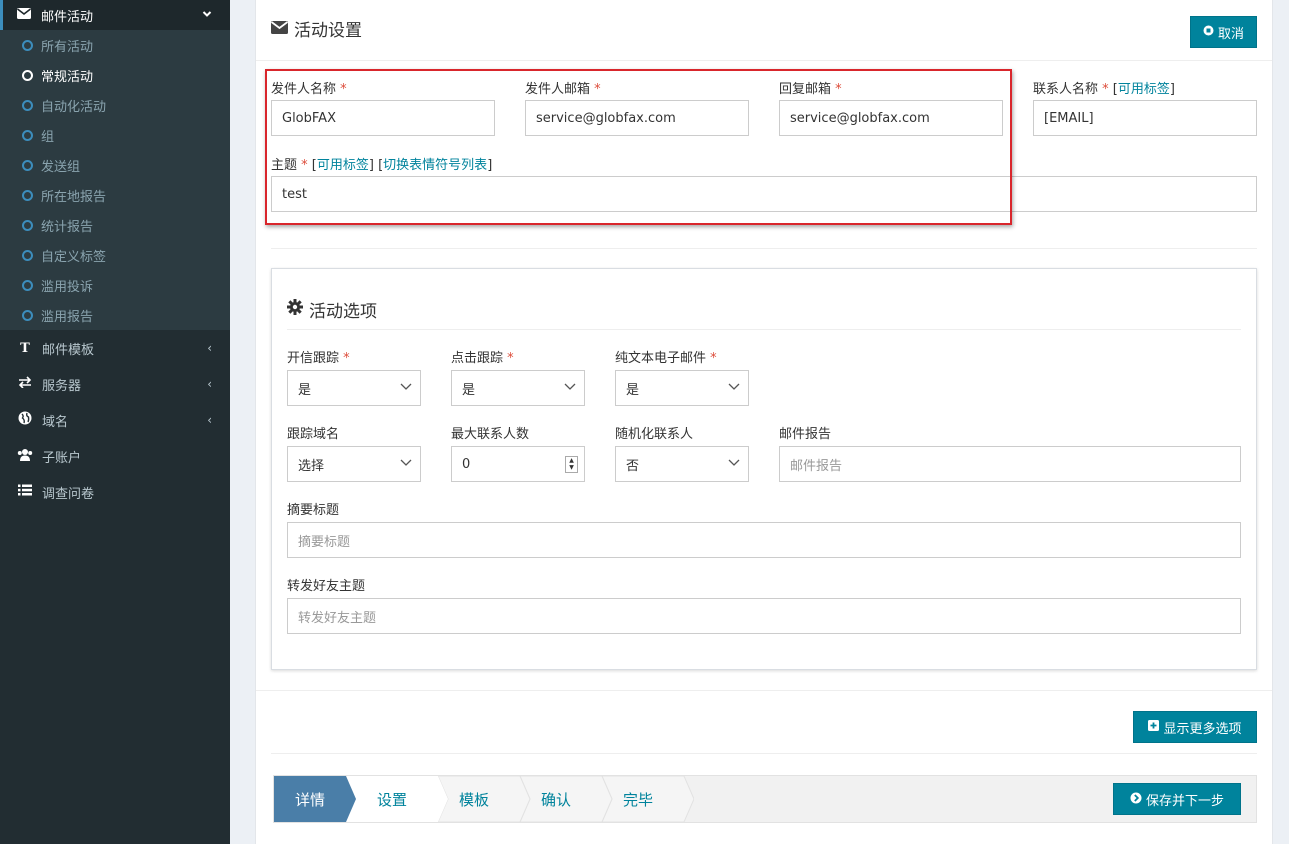 Image resolution: width=1289 pixels, height=844 pixels. What do you see at coordinates (354, 388) in the screenshot?
I see `open-tracking-select: 是` at bounding box center [354, 388].